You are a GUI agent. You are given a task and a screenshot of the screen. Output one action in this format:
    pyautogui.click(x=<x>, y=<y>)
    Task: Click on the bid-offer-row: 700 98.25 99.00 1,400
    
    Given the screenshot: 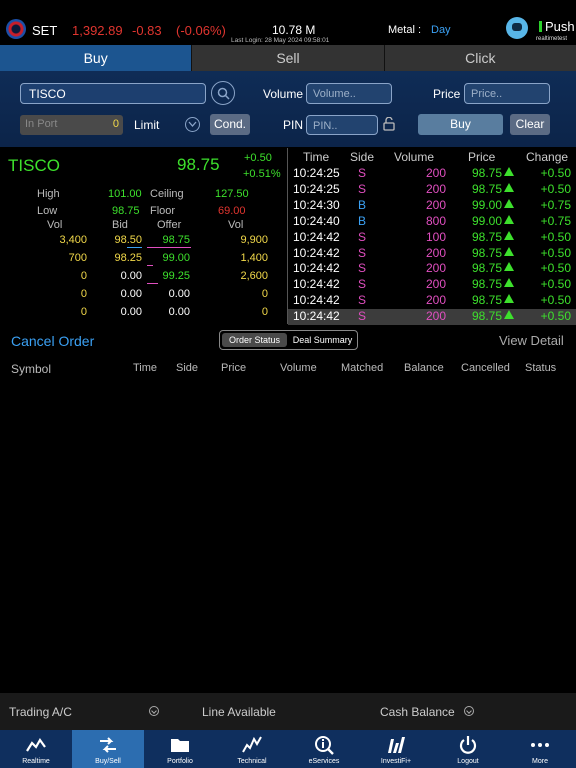 What is the action you would take?
    pyautogui.click(x=145, y=260)
    